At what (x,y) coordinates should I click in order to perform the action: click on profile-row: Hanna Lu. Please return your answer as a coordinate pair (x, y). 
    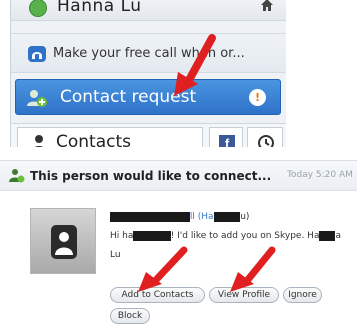
    Looking at the image, I should click on (148, 10).